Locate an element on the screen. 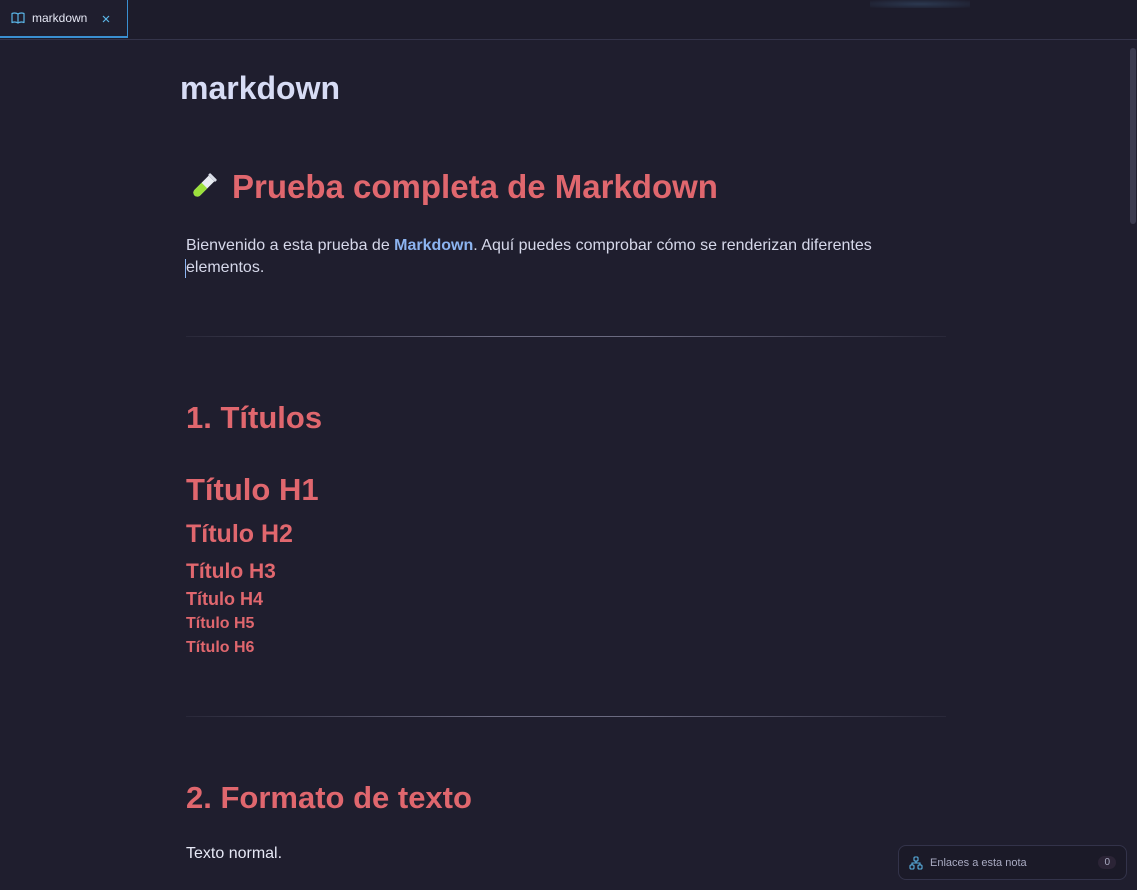 The width and height of the screenshot is (1137, 890). test-tube-icon is located at coordinates (203, 187).